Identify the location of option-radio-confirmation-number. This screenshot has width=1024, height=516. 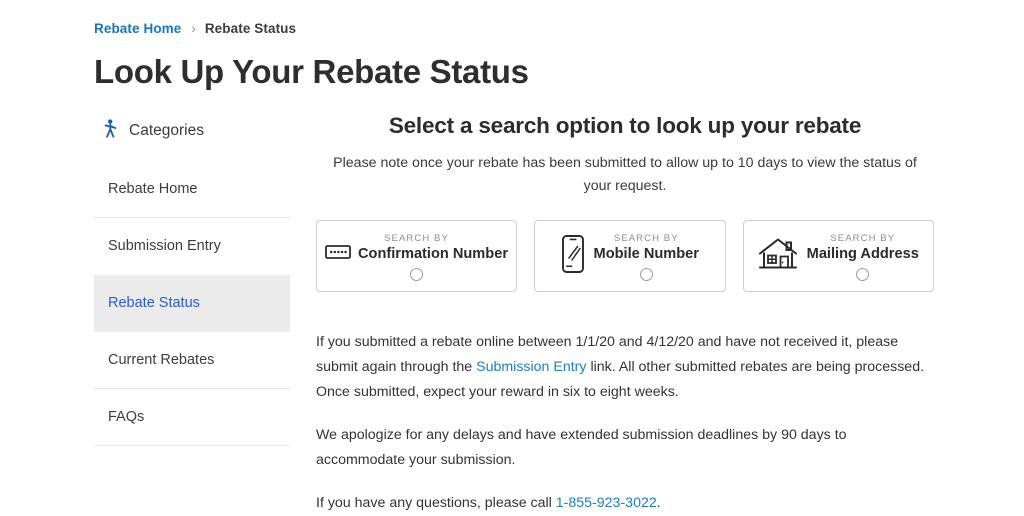
(416, 274).